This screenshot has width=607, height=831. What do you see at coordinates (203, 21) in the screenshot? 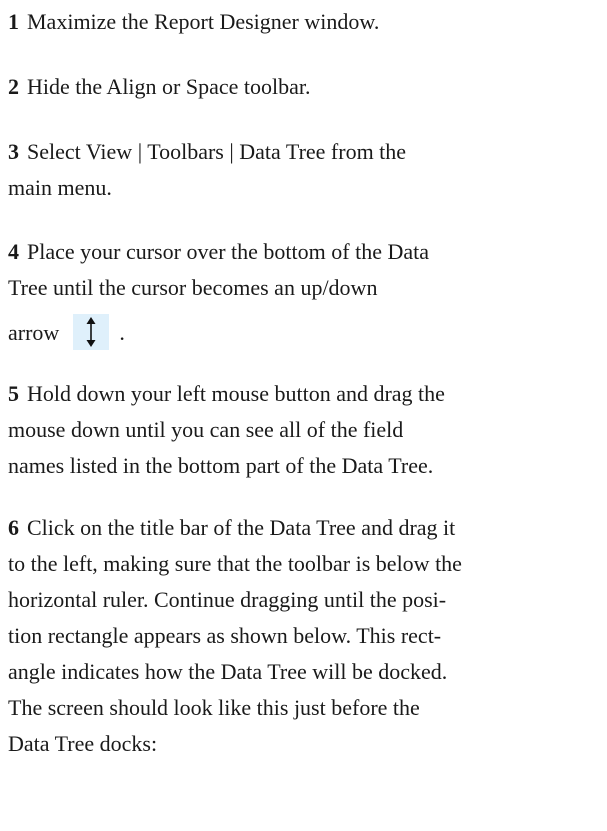
I see `step-text: Maximize the Report Designer window.` at bounding box center [203, 21].